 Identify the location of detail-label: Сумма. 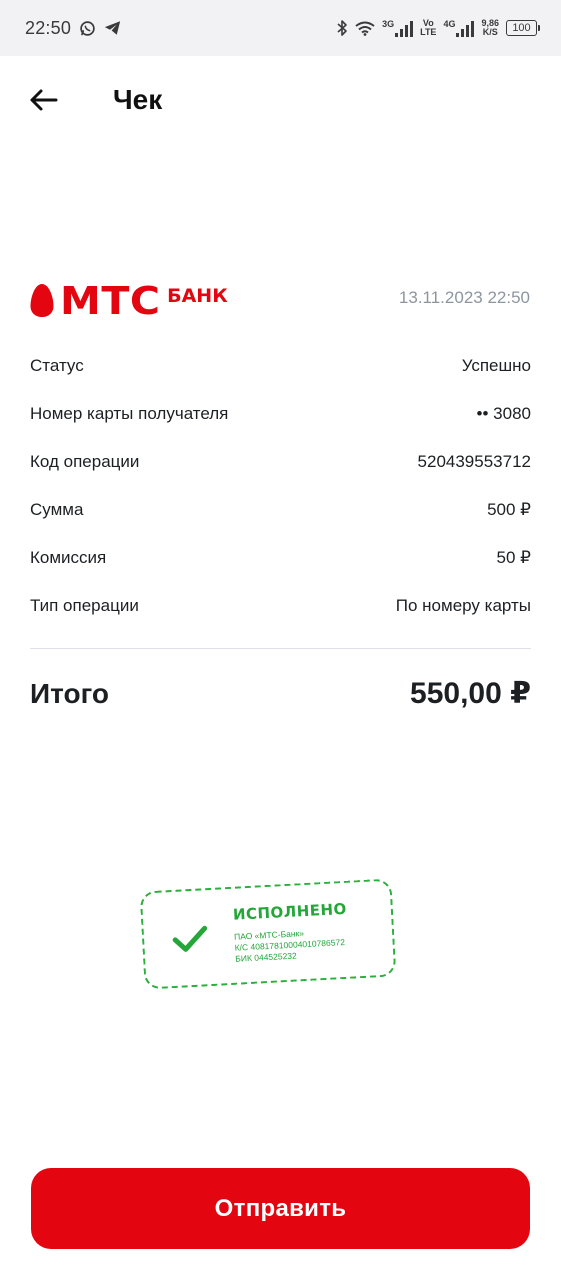
(57, 509).